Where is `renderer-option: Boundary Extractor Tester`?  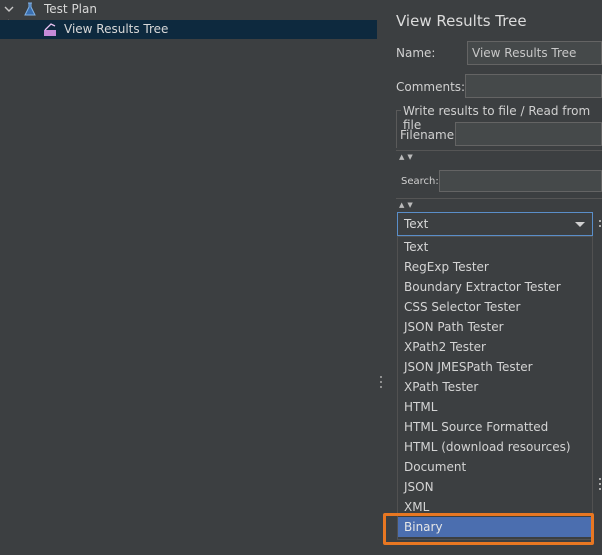
renderer-option: Boundary Extractor Tester is located at coordinates (495, 287).